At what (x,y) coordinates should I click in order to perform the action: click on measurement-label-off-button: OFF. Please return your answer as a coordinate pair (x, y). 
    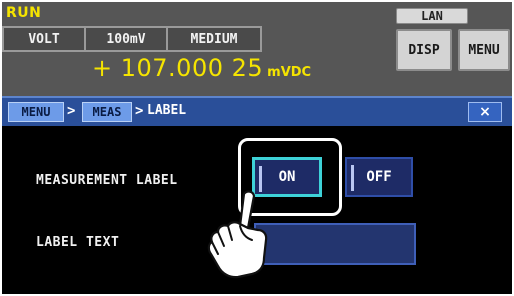
    Looking at the image, I should click on (379, 177).